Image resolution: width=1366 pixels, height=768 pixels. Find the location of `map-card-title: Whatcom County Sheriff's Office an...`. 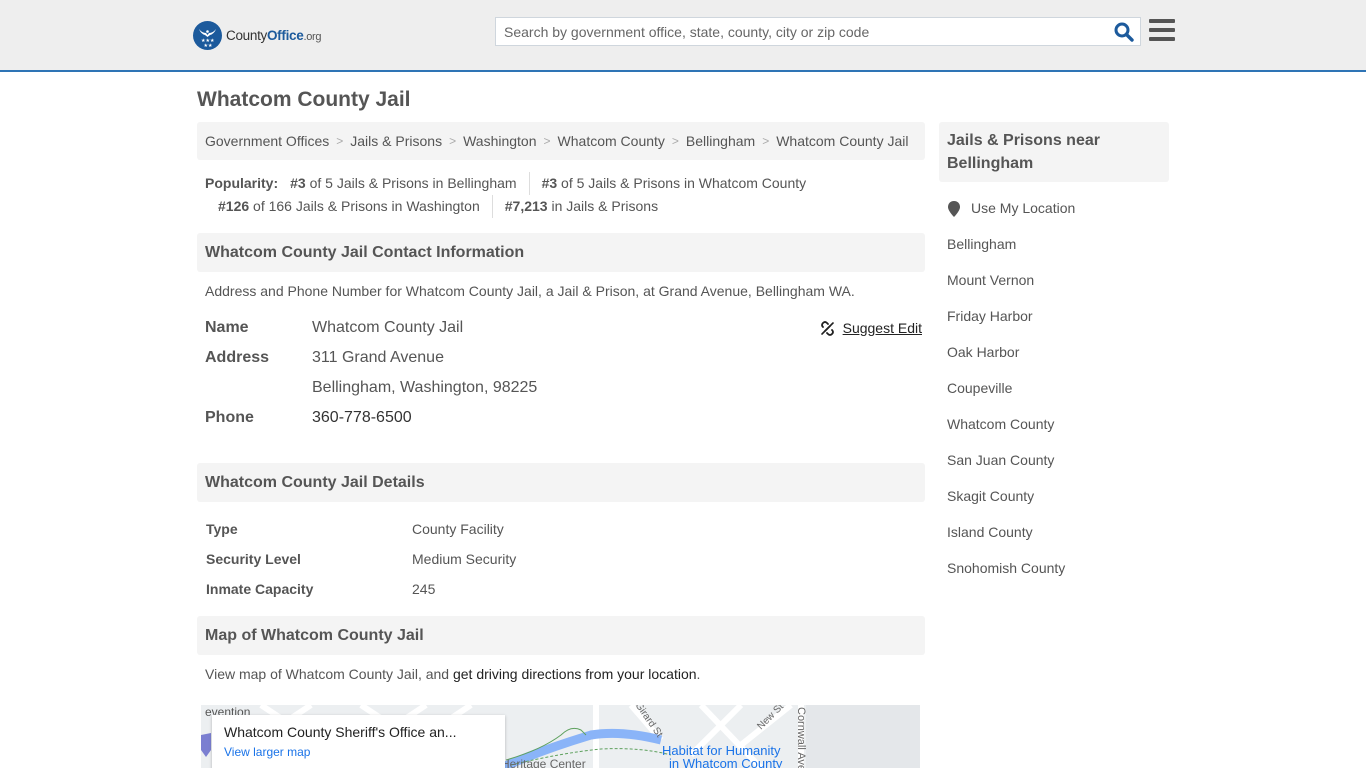

map-card-title: Whatcom County Sheriff's Office an... is located at coordinates (340, 732).